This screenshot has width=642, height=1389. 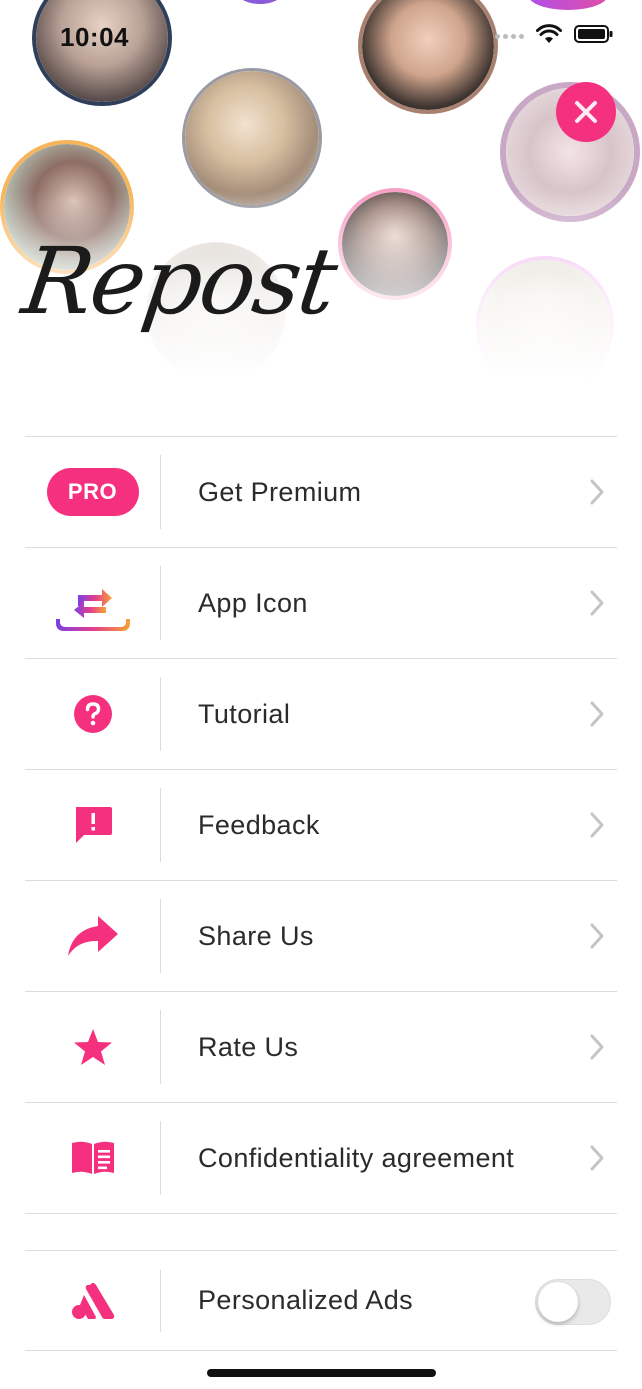 What do you see at coordinates (558, 1302) in the screenshot?
I see `toggle-knob` at bounding box center [558, 1302].